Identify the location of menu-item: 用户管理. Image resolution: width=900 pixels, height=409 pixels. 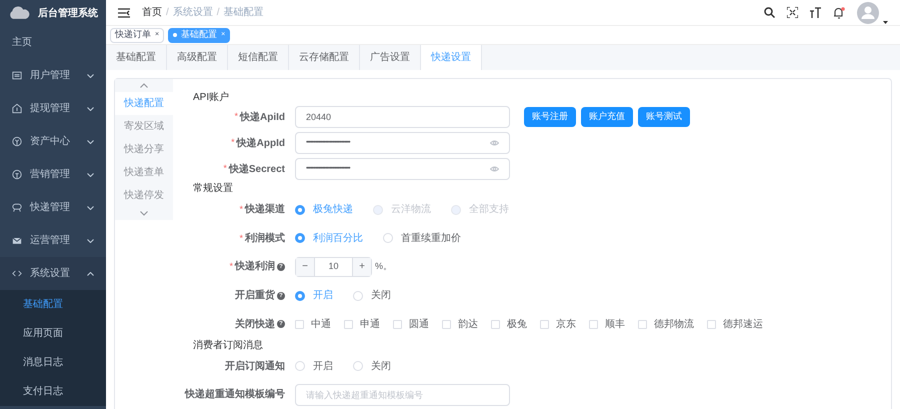
(53, 75).